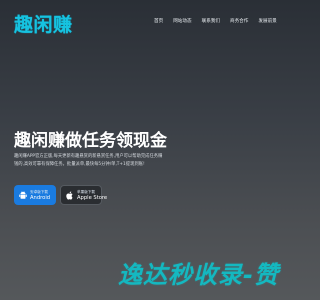 This screenshot has height=300, width=320. I want to click on apple-icon, so click(70, 195).